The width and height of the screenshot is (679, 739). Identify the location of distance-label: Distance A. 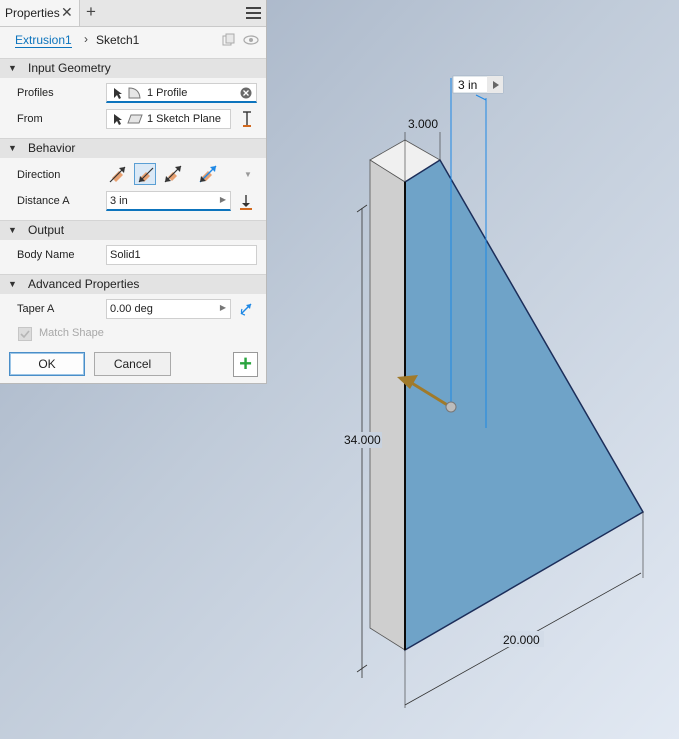
(43, 201).